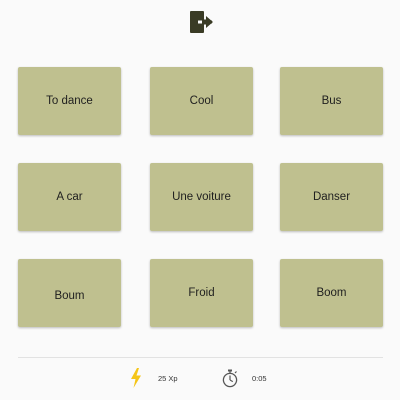 This screenshot has width=400, height=400. Describe the element at coordinates (230, 378) in the screenshot. I see `stopwatch-icon` at that location.